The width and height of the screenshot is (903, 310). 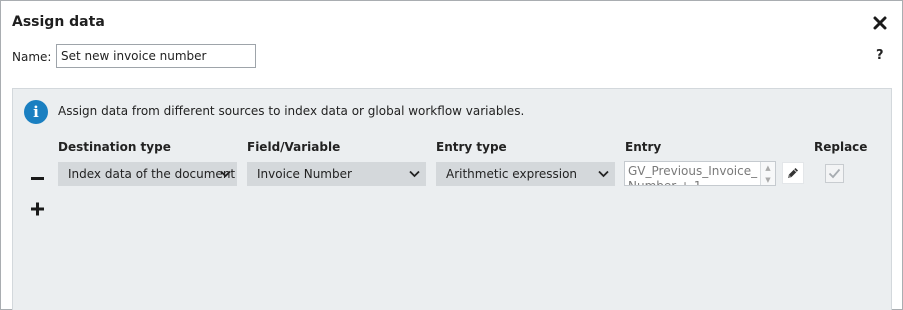 I want to click on column-header-entry: Entry, so click(x=643, y=147).